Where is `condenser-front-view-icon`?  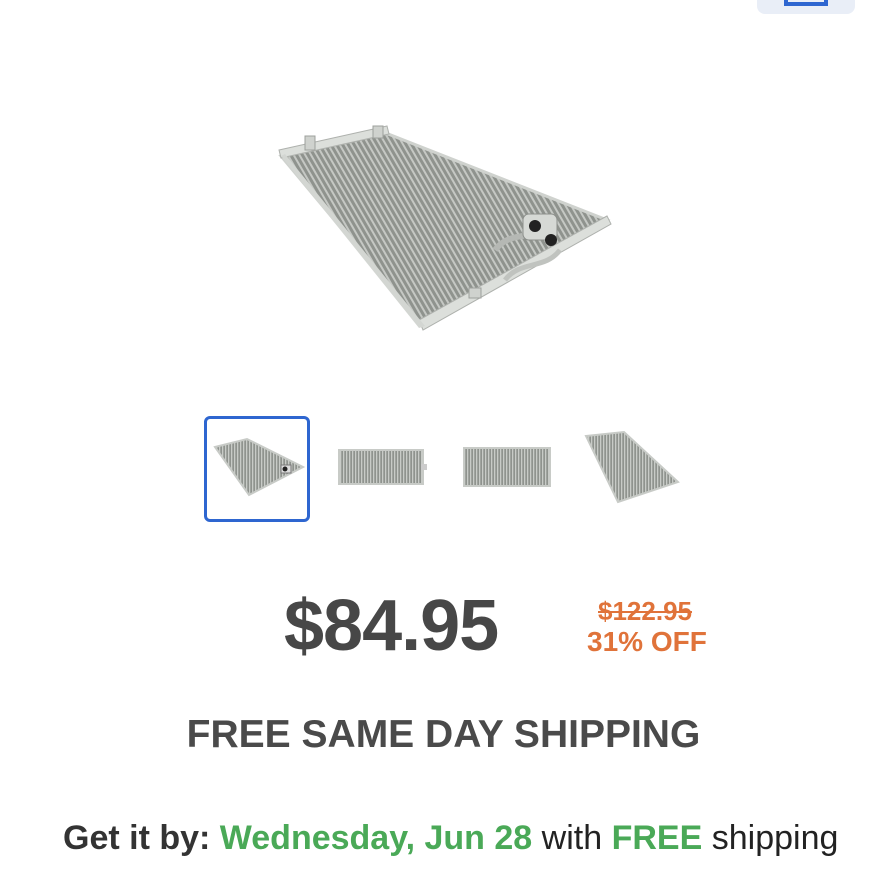
condenser-front-view-icon is located at coordinates (382, 467).